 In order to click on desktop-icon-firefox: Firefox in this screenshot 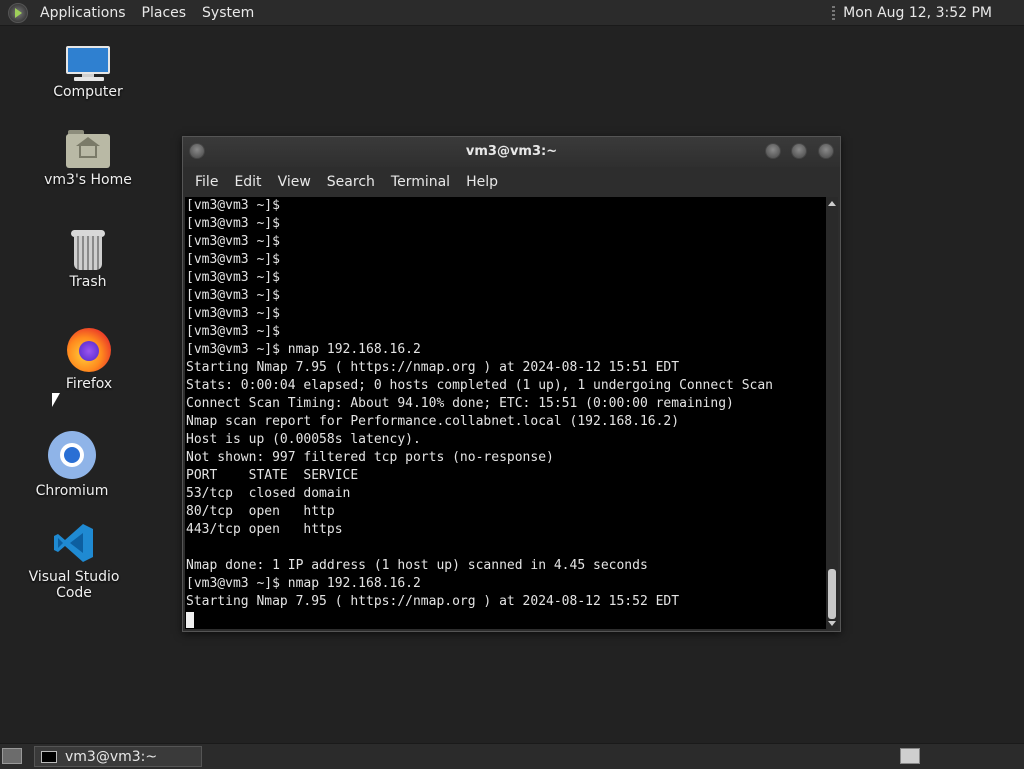, I will do `click(89, 360)`.